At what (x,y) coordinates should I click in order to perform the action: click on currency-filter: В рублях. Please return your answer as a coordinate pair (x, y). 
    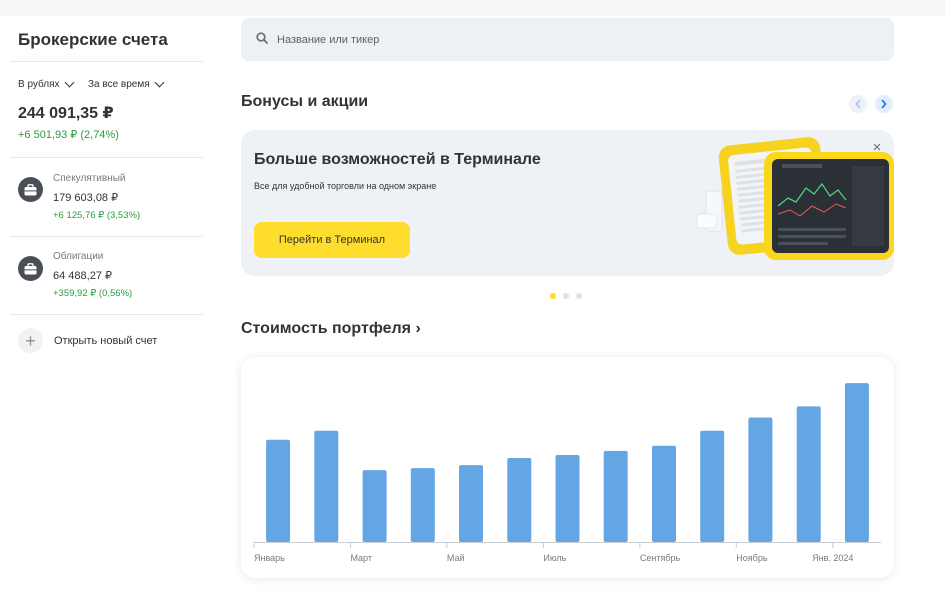
    Looking at the image, I should click on (46, 83).